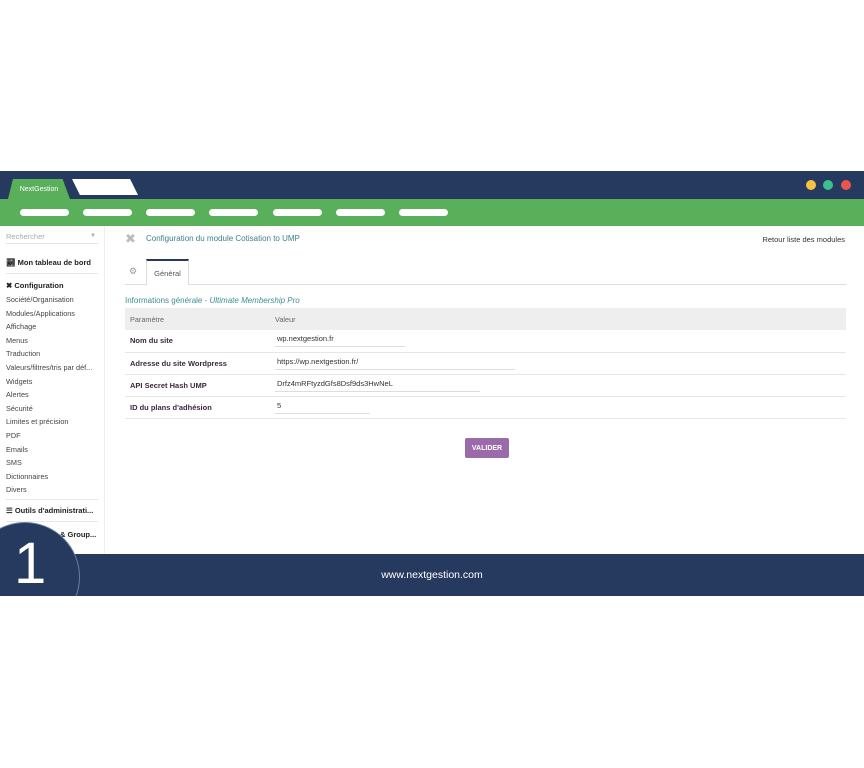  I want to click on column-header: Valeur, so click(558, 319).